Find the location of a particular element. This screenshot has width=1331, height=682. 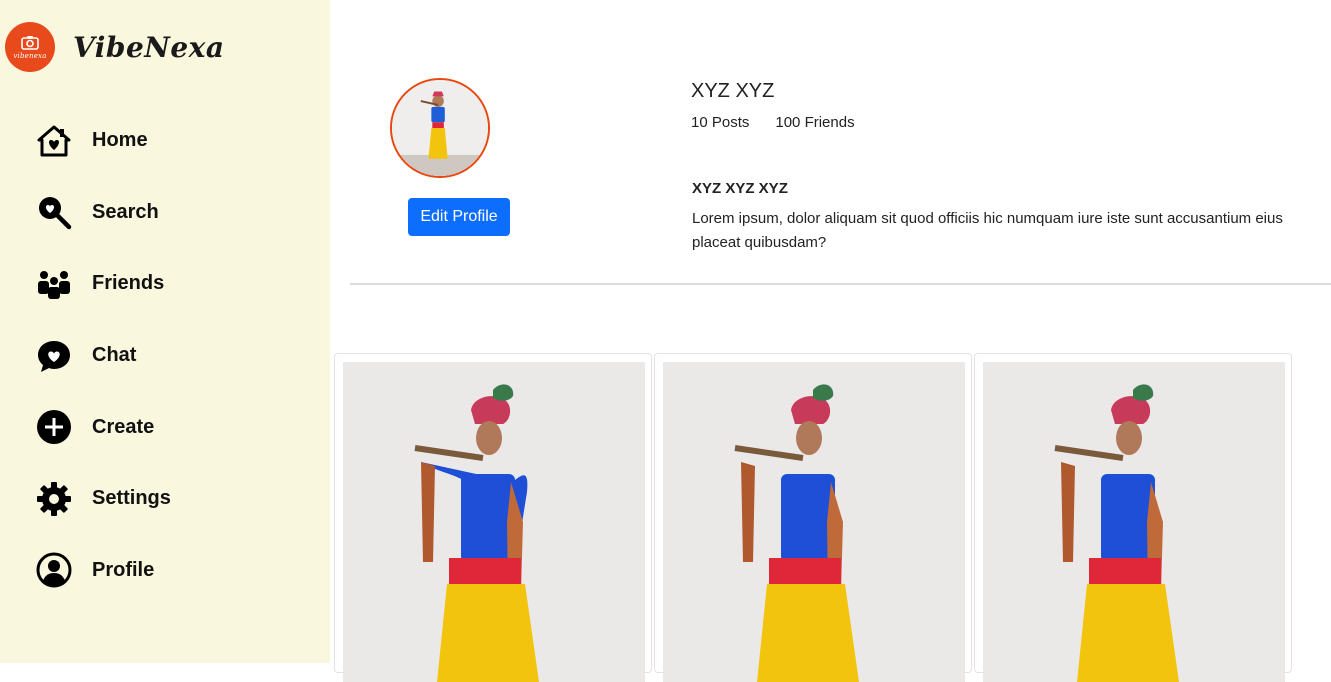

camera-icon is located at coordinates (30, 42).